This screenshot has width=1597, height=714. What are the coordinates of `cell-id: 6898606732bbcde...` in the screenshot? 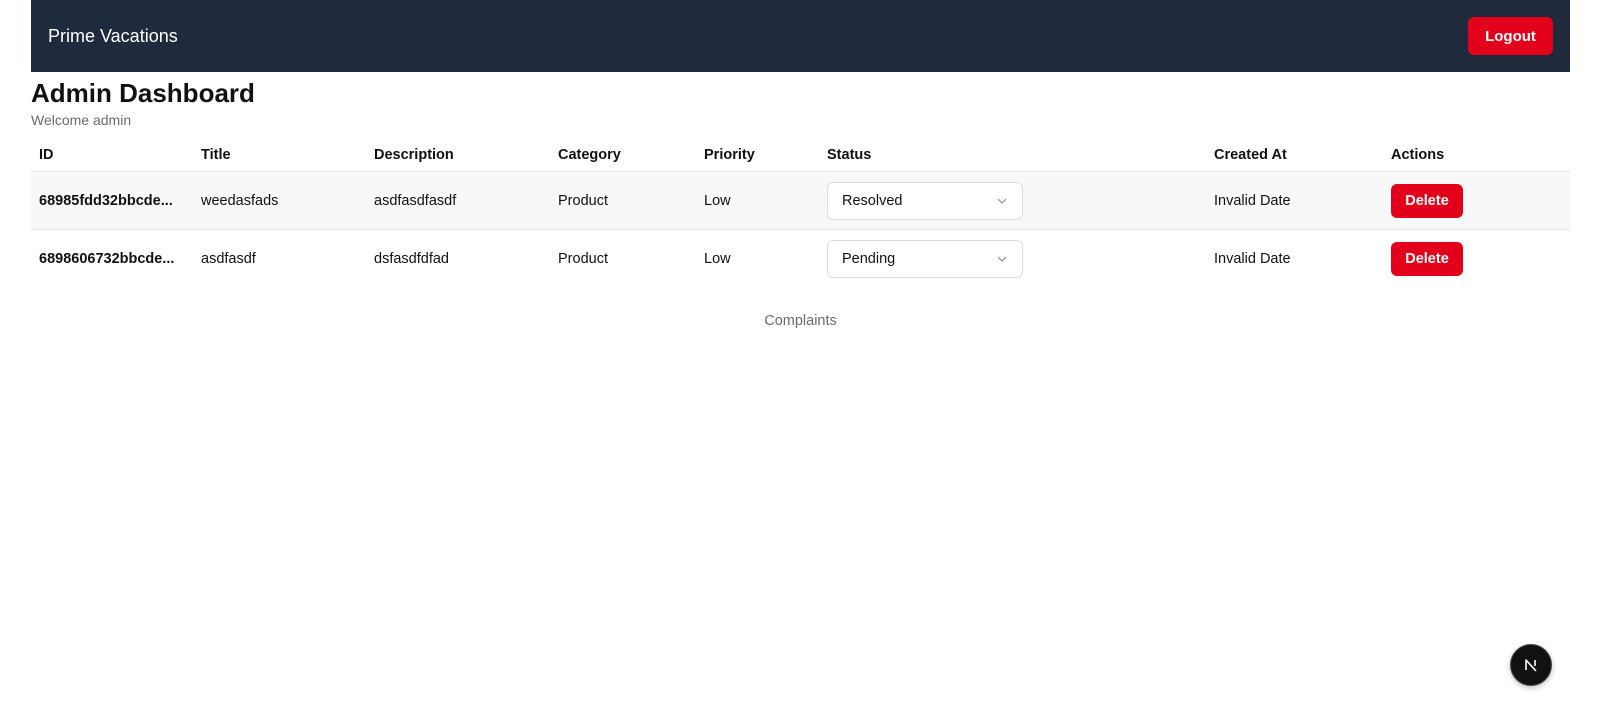 It's located at (112, 258).